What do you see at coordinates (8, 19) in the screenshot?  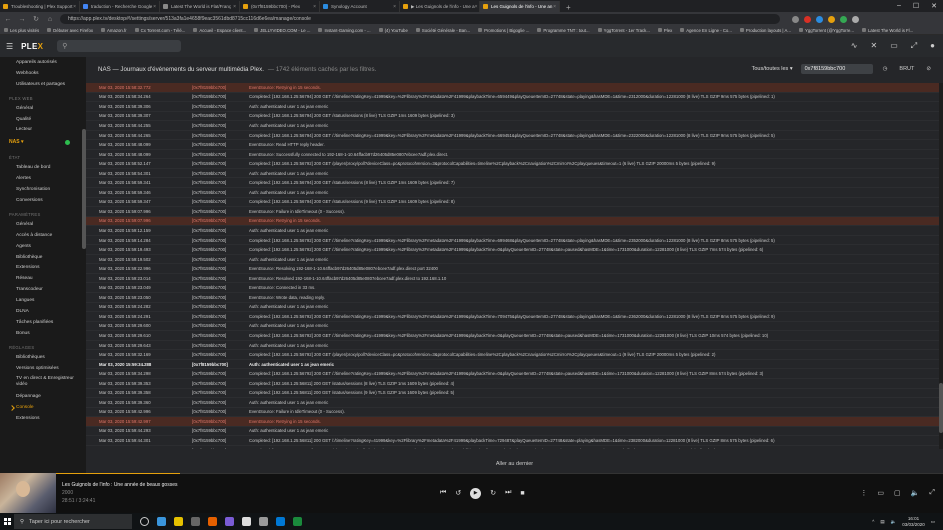 I see `back-icon: ←` at bounding box center [8, 19].